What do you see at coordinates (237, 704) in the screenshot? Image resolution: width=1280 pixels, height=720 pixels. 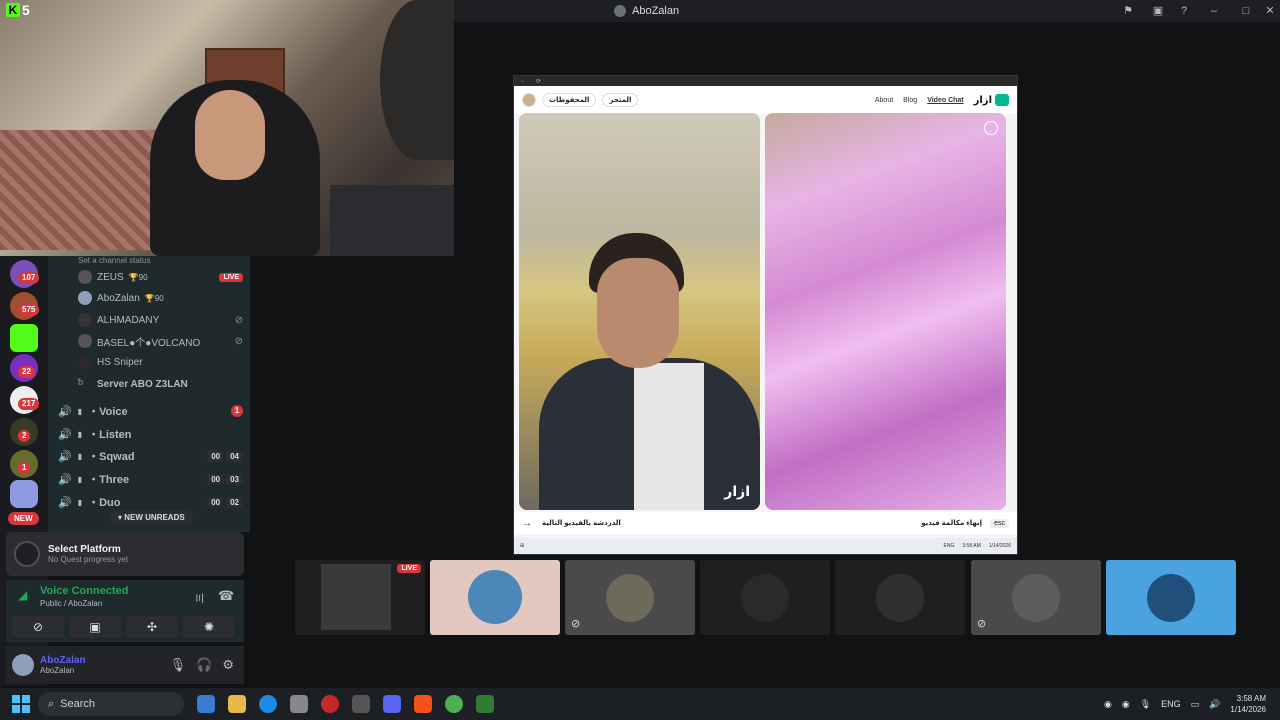 I see `file-explorer-icon` at bounding box center [237, 704].